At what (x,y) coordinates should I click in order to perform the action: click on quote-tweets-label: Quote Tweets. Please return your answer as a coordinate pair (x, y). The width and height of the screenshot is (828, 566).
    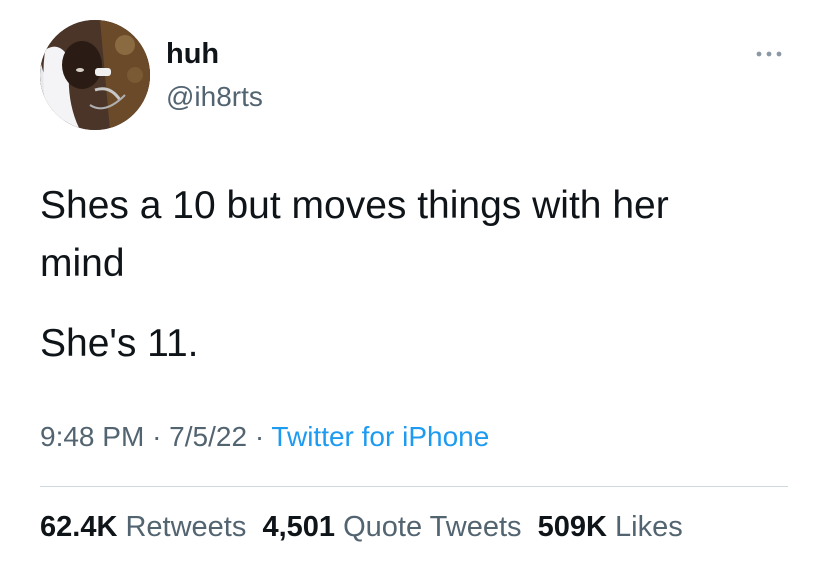
    Looking at the image, I should click on (432, 527).